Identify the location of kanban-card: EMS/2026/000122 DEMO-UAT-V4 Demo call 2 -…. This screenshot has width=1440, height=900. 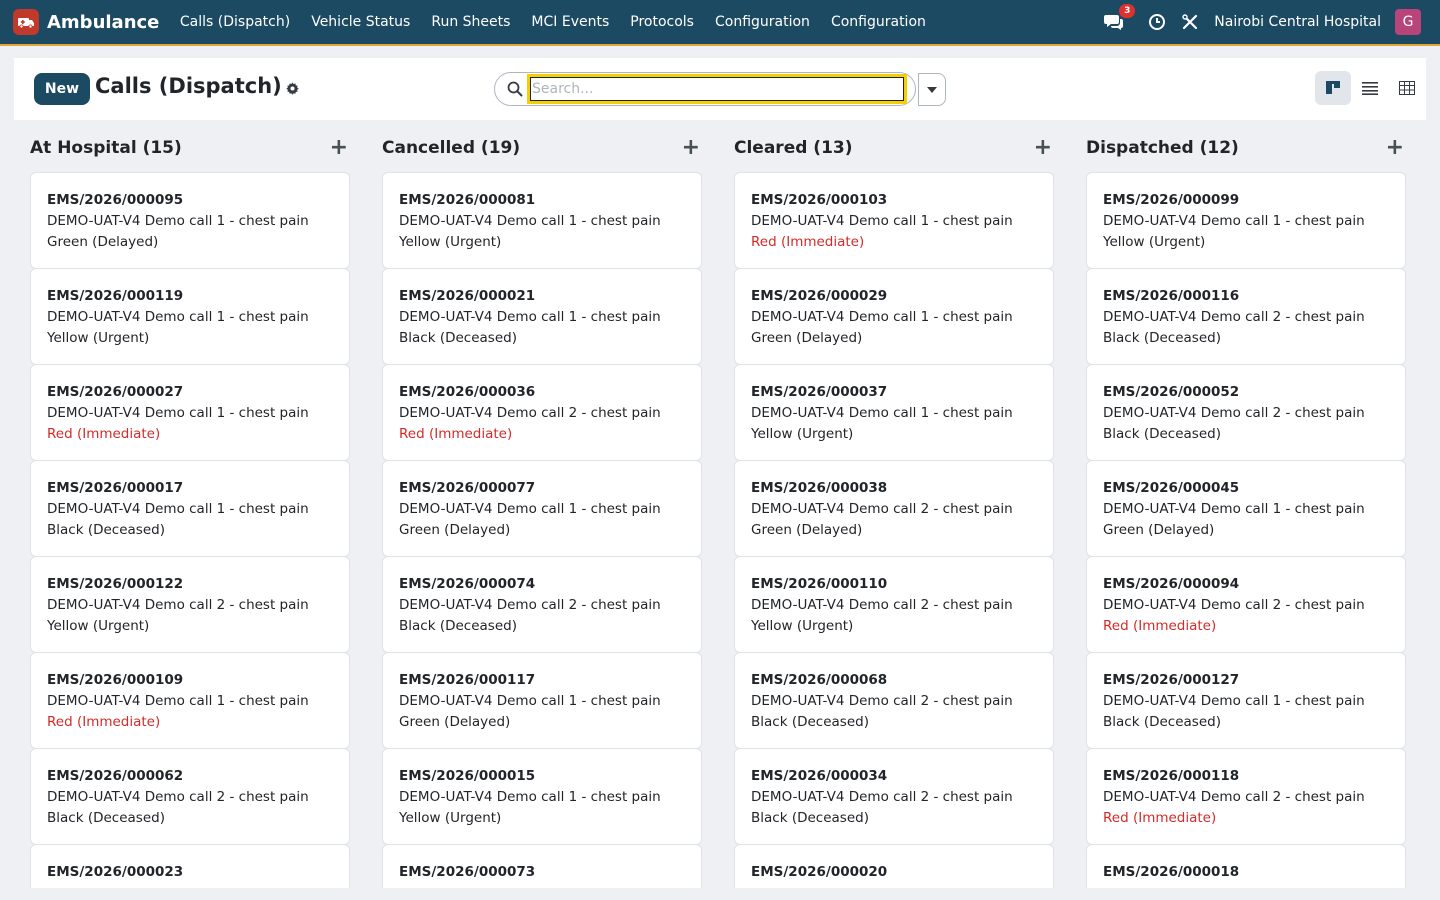
(190, 604).